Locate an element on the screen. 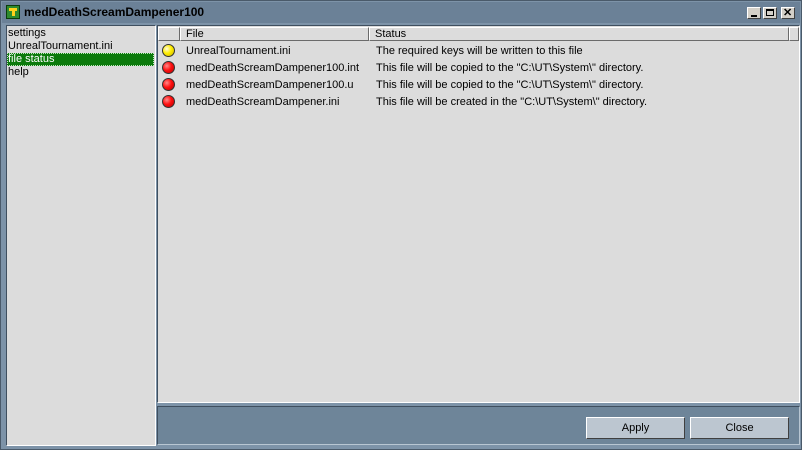 The height and width of the screenshot is (450, 802). column-header-filler is located at coordinates (794, 34).